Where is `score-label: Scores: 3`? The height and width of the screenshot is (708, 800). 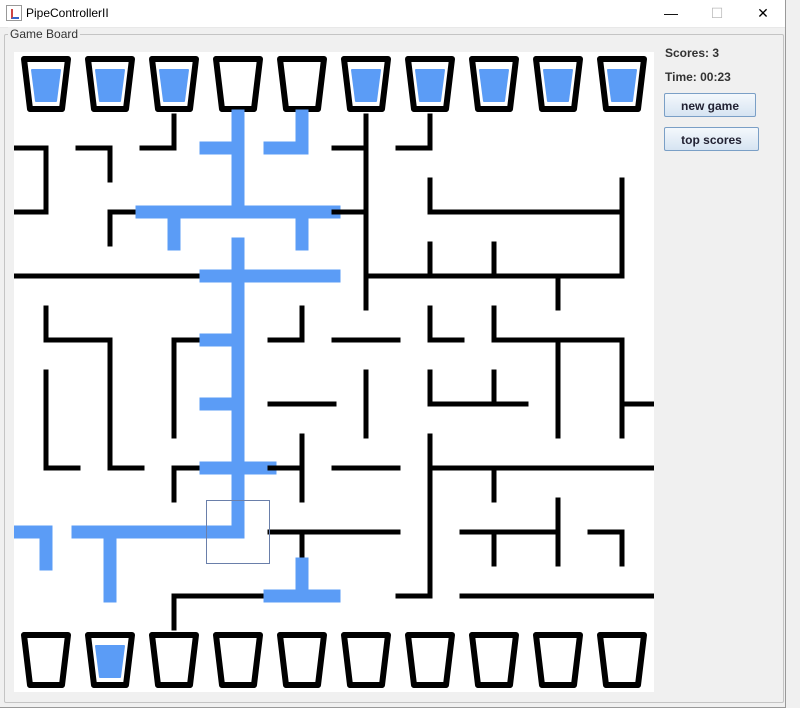 score-label: Scores: 3 is located at coordinates (692, 53).